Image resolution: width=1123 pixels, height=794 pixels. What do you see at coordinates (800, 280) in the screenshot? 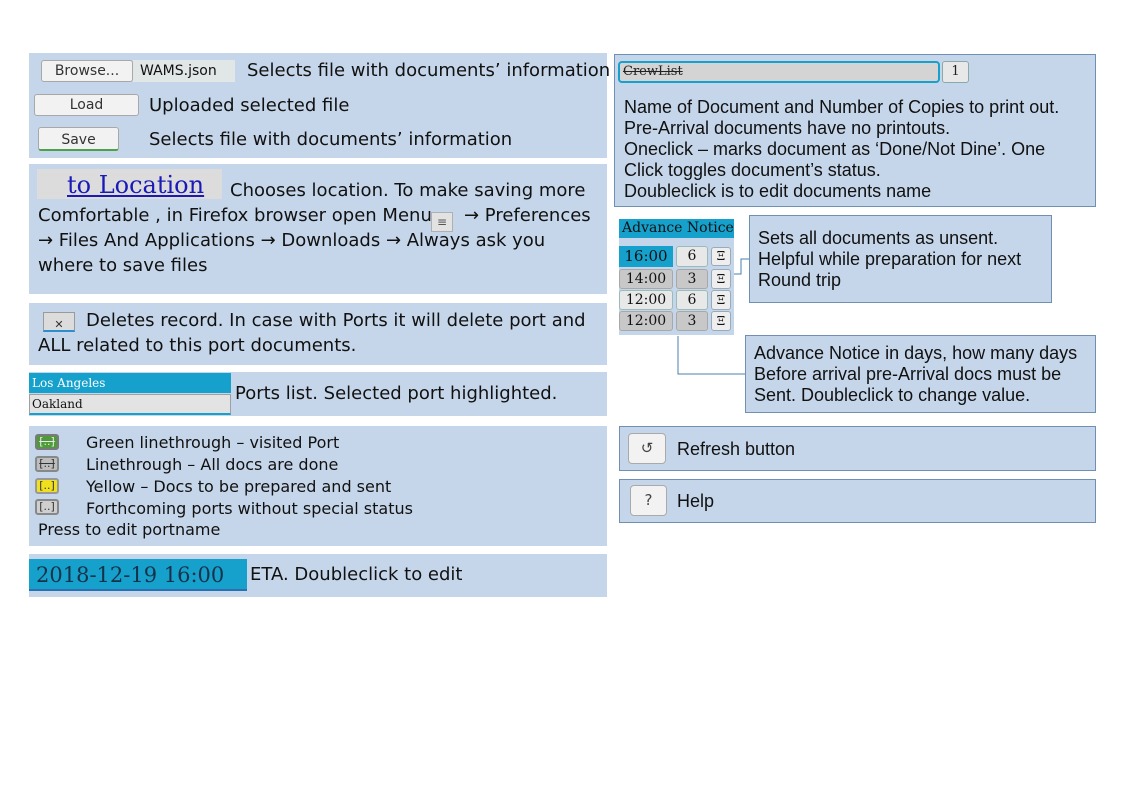
I see `unsent-text-3: Round trip` at bounding box center [800, 280].